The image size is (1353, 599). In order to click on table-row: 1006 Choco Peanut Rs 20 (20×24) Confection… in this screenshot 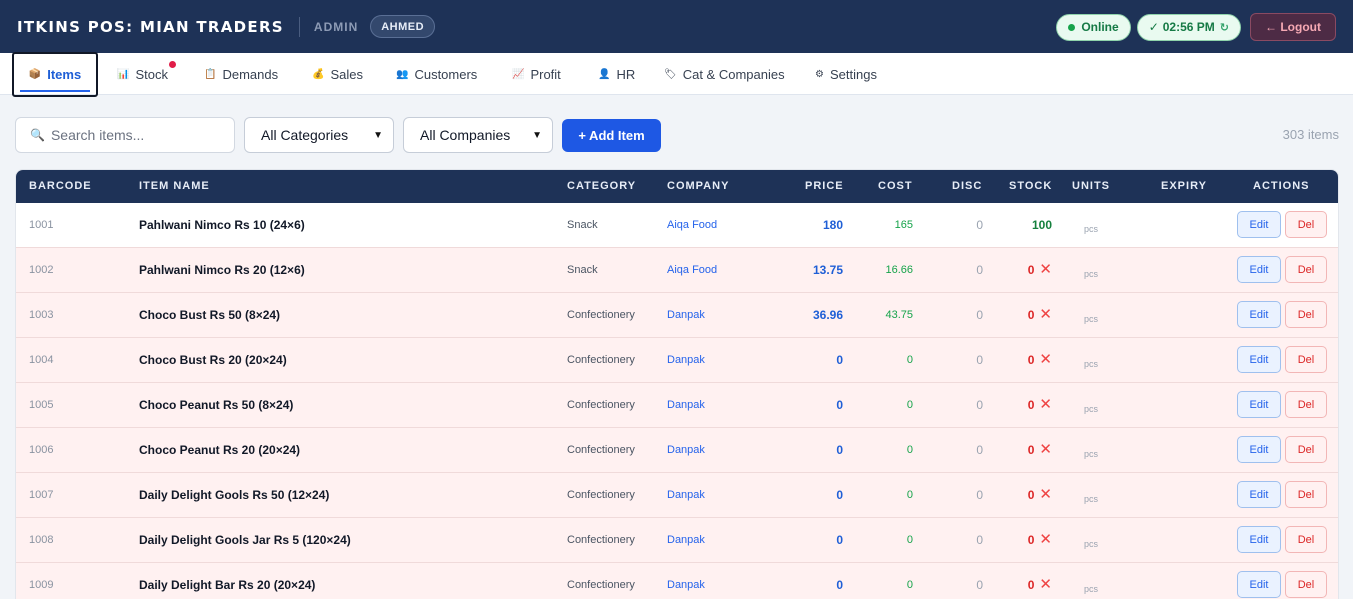, I will do `click(677, 450)`.